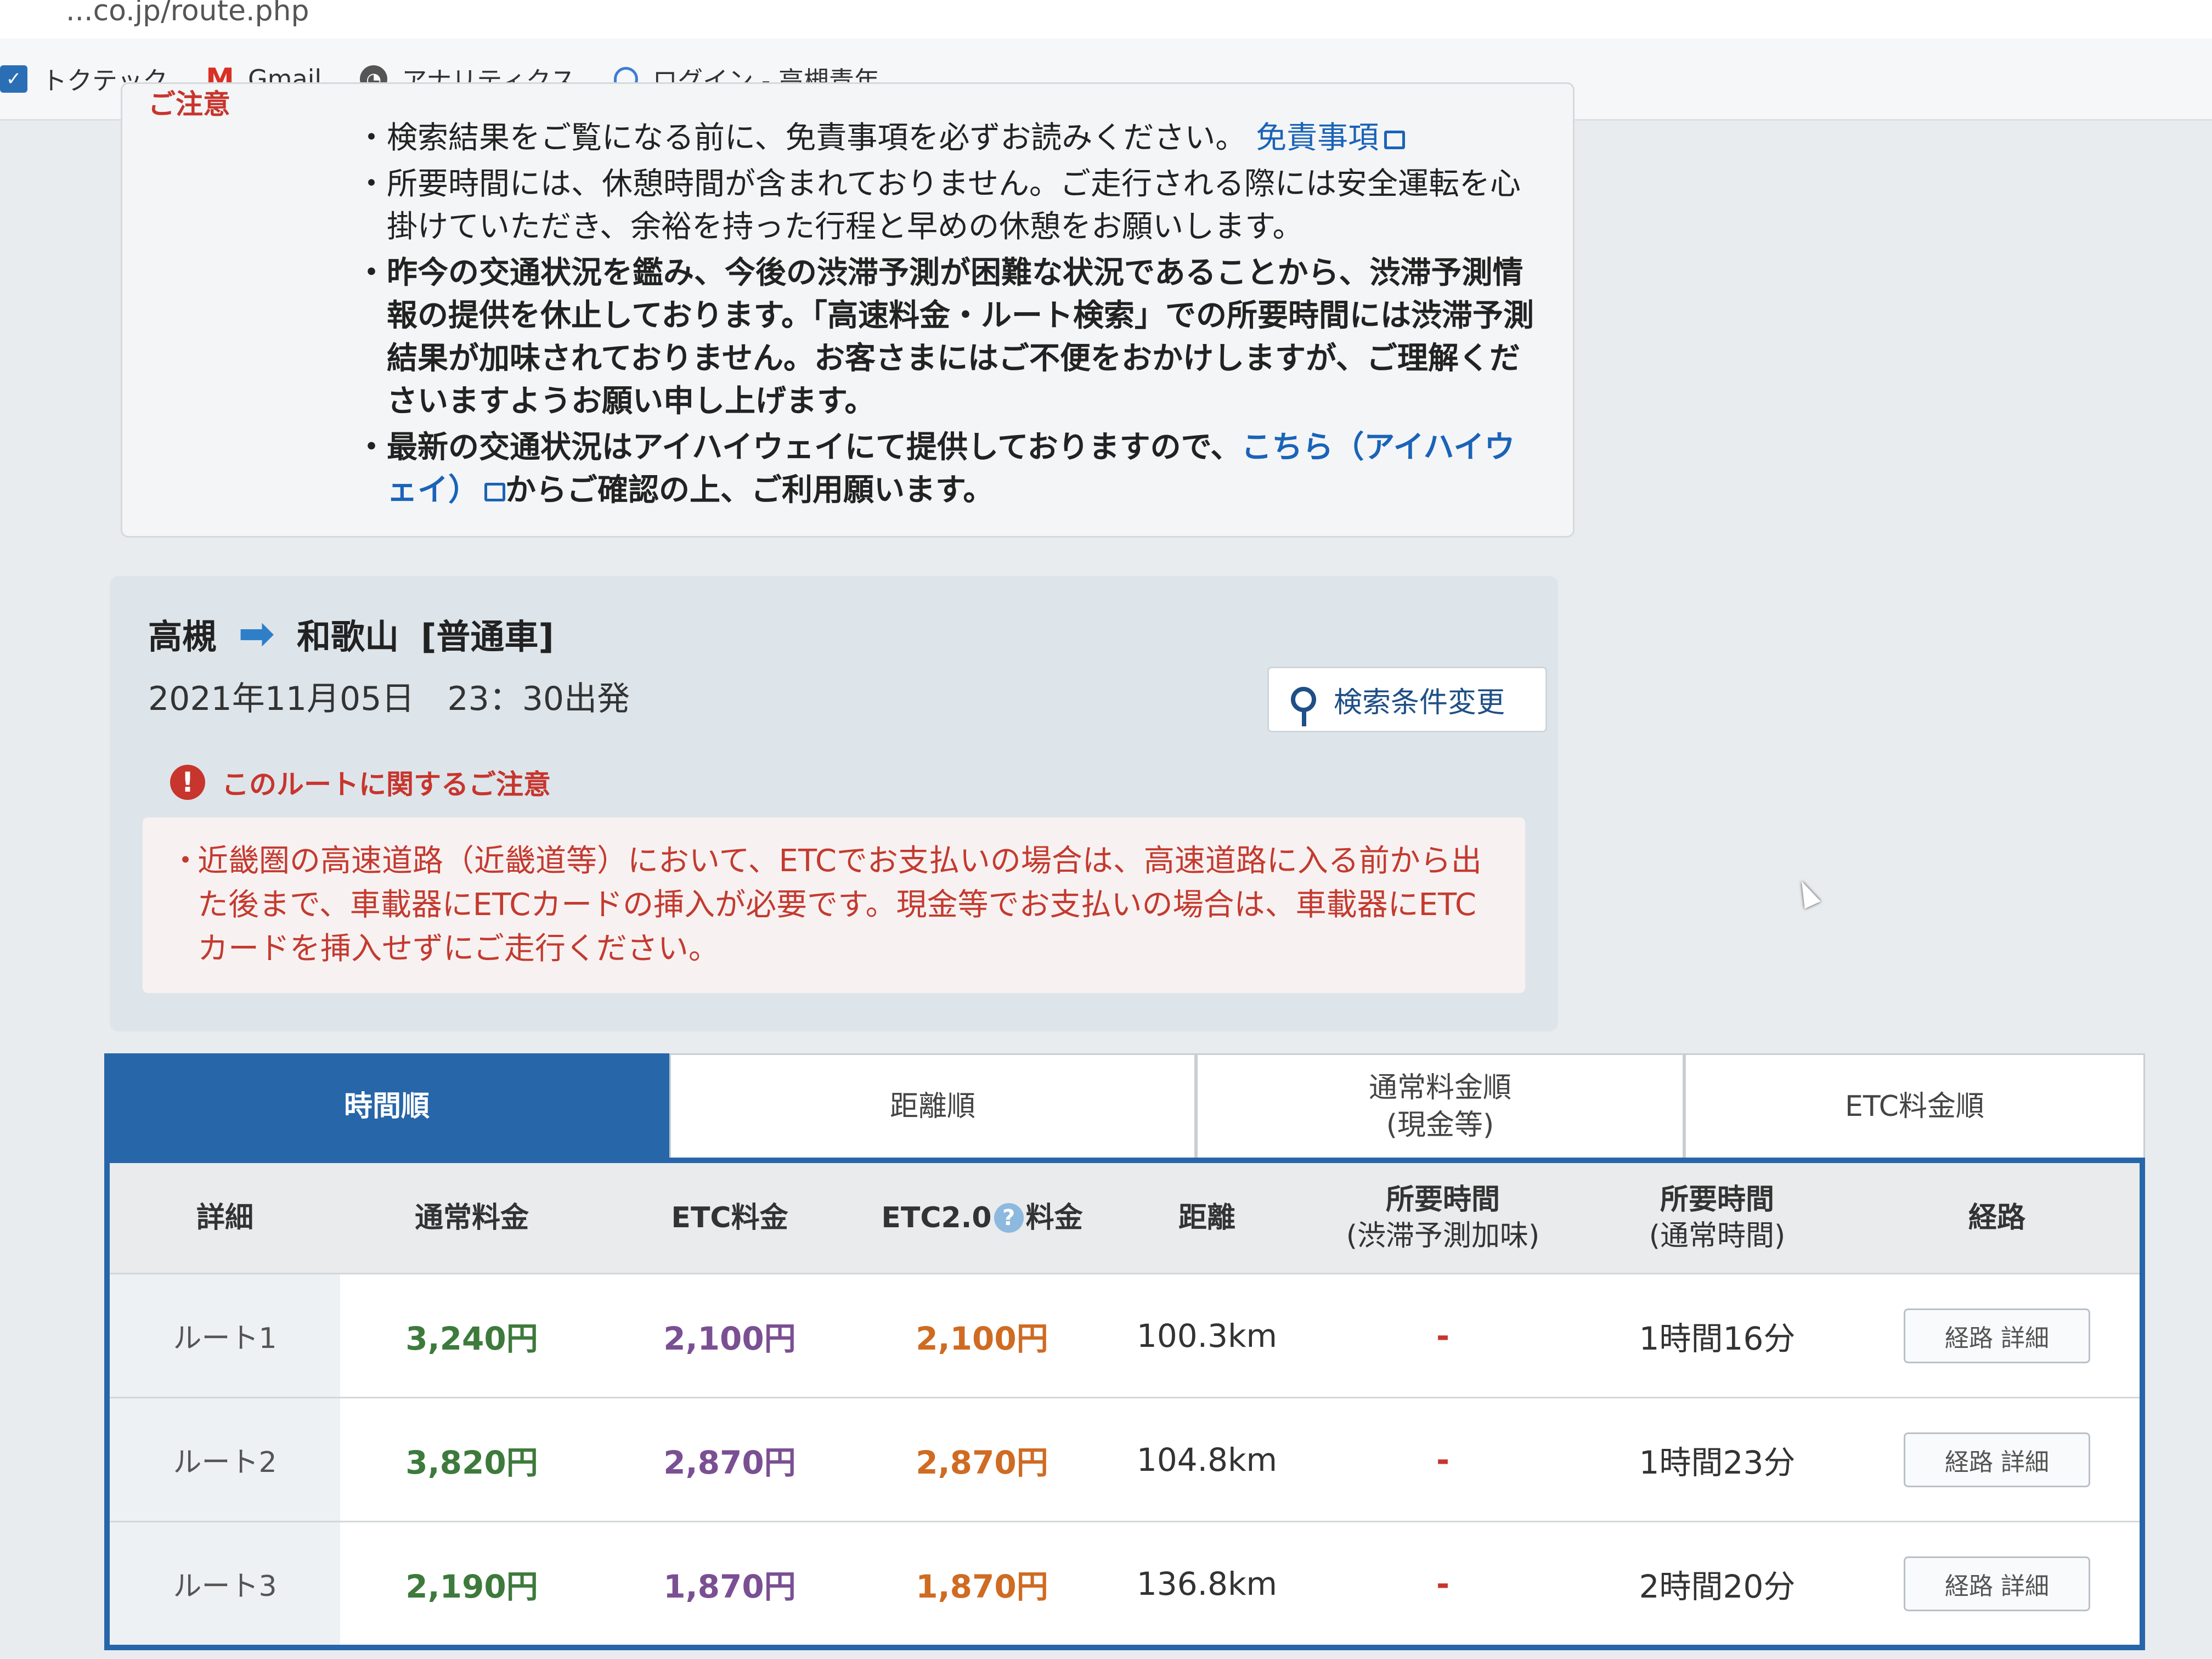 This screenshot has height=1659, width=2212. What do you see at coordinates (256, 634) in the screenshot?
I see `arrow-right-icon: ➡` at bounding box center [256, 634].